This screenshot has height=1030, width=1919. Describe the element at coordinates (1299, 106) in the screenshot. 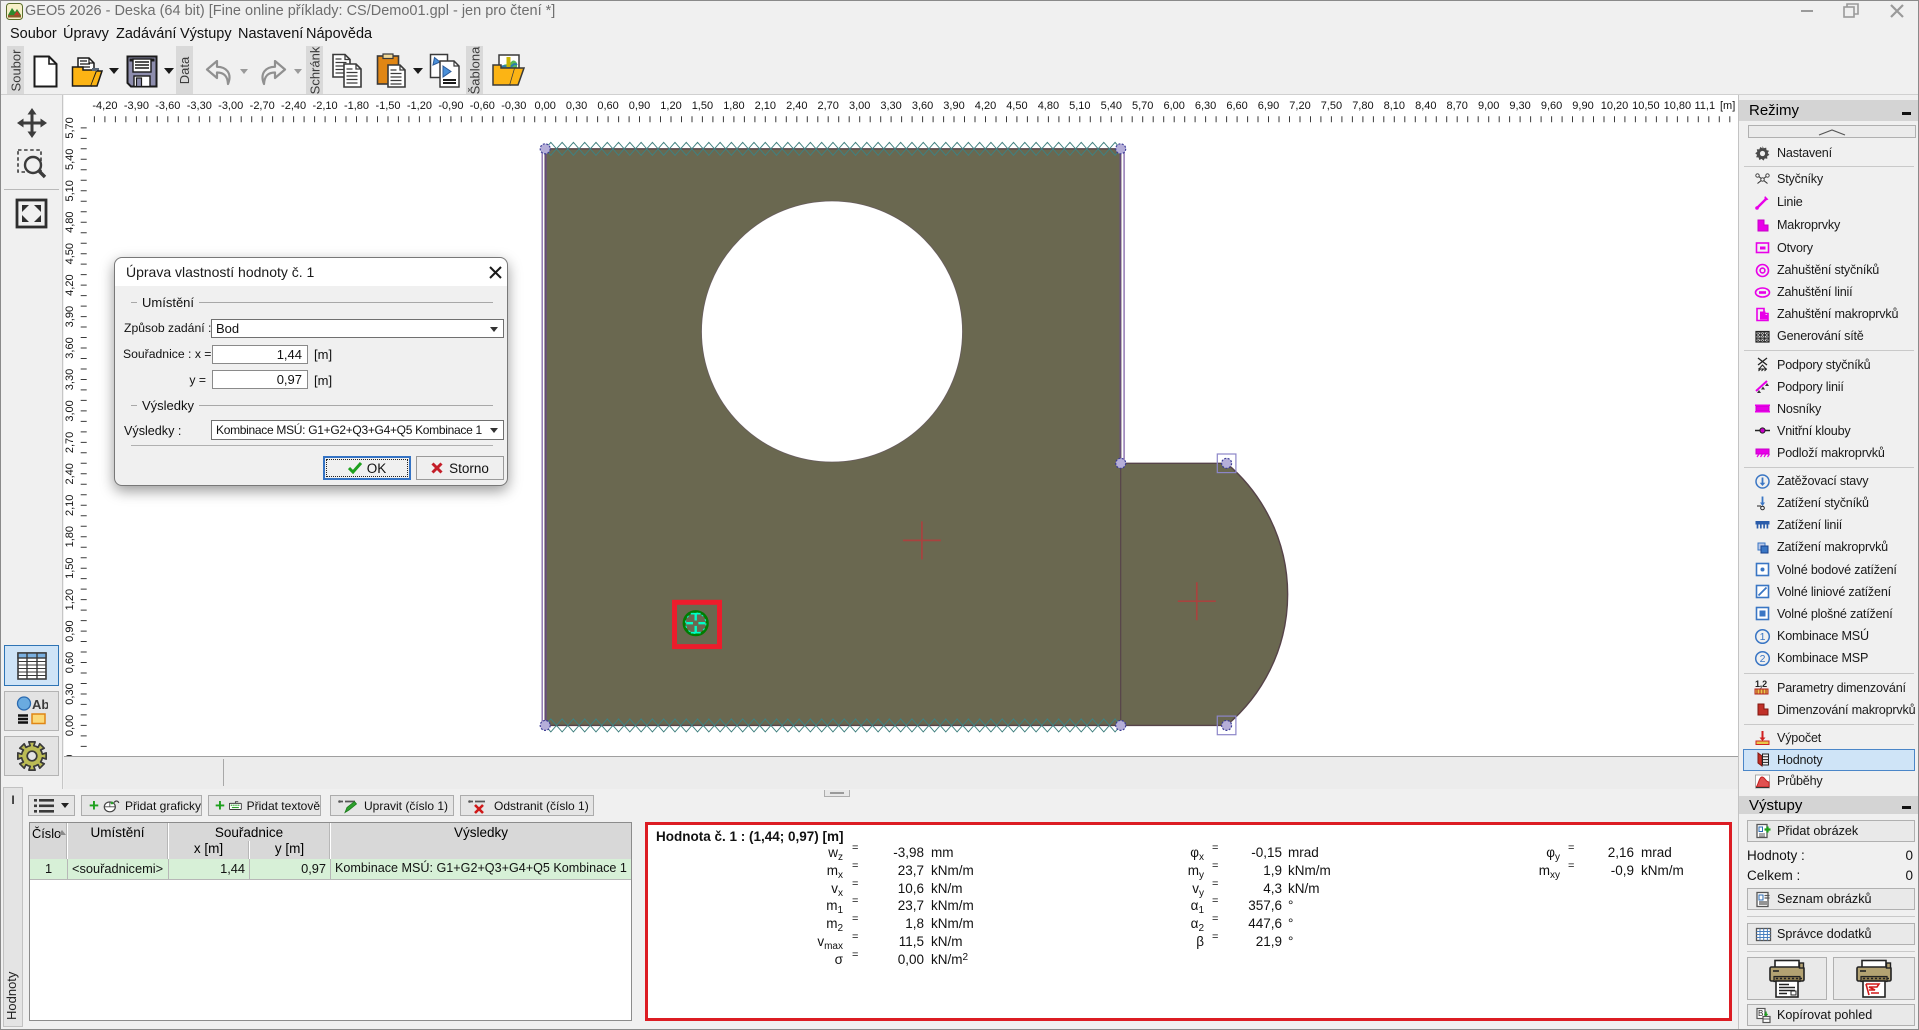

I see `svg-text: 7,20` at that location.